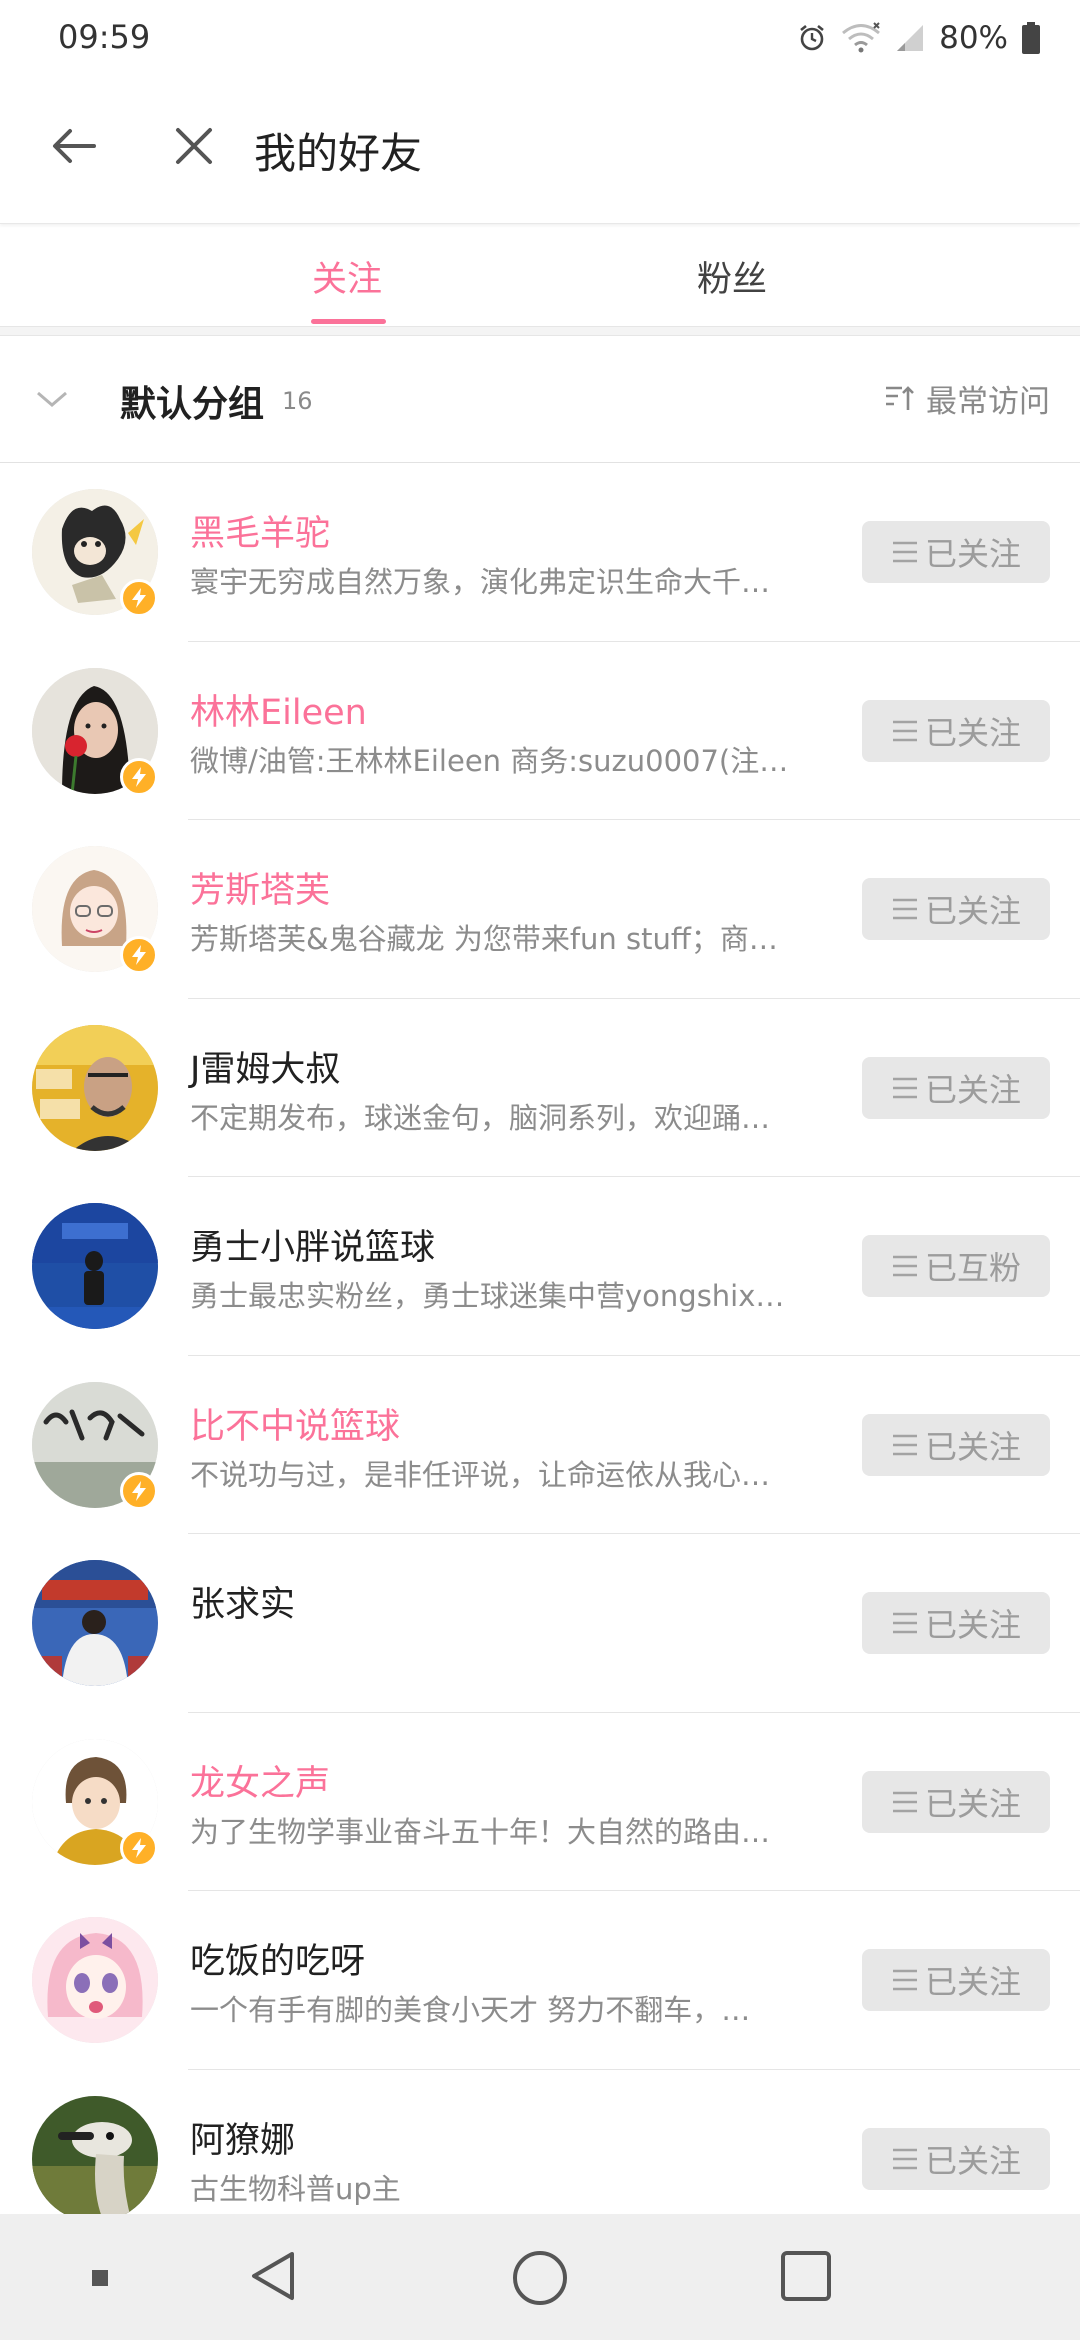 The width and height of the screenshot is (1080, 2340). I want to click on battery-icon, so click(1031, 38).